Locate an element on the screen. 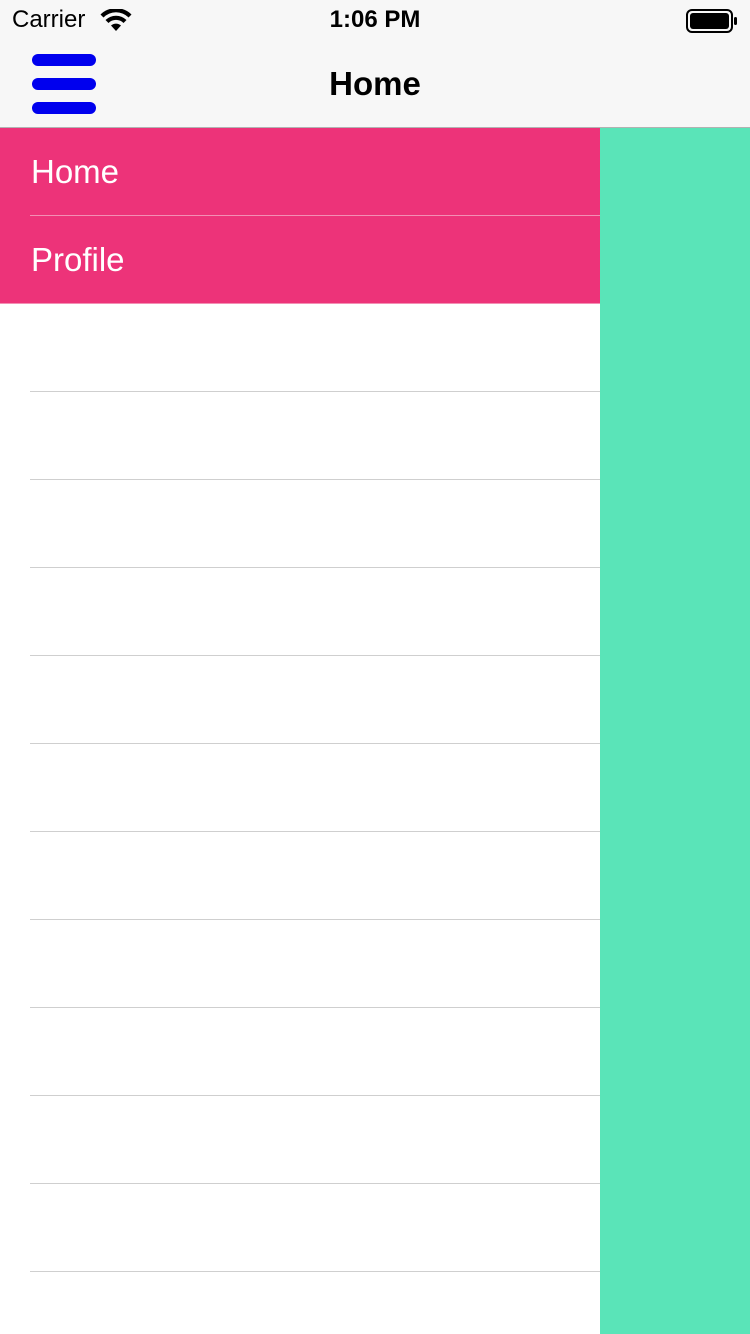 The width and height of the screenshot is (750, 1334). navigation-bar: Home is located at coordinates (375, 84).